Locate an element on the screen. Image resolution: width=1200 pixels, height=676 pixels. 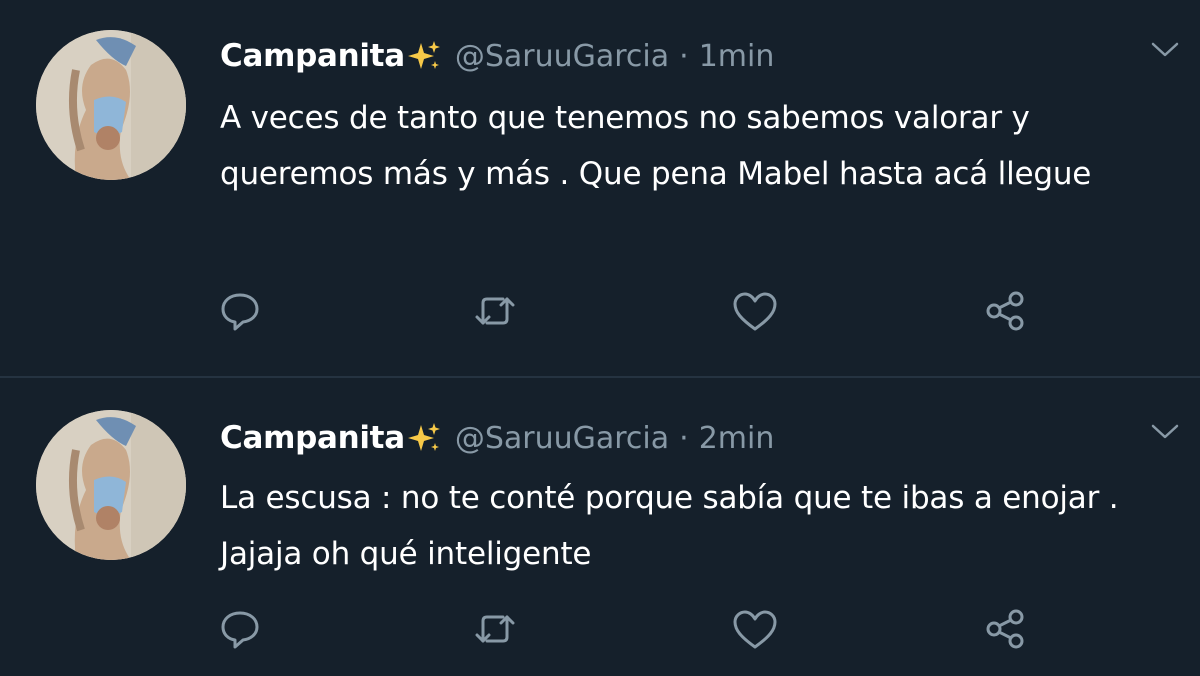
tweet-header: Campanita @SaruuGarcia · 1min is located at coordinates (497, 56).